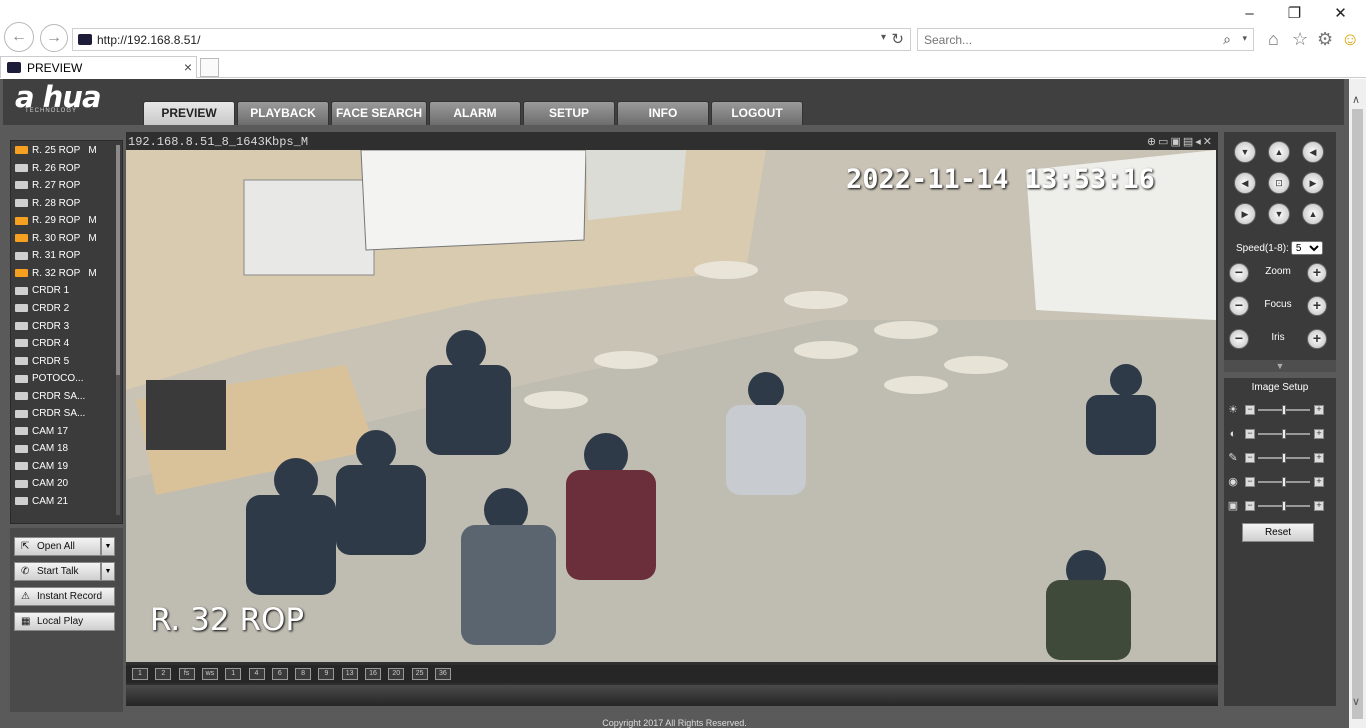 The height and width of the screenshot is (728, 1366). What do you see at coordinates (1340, 14) in the screenshot?
I see `close-button: ✕` at bounding box center [1340, 14].